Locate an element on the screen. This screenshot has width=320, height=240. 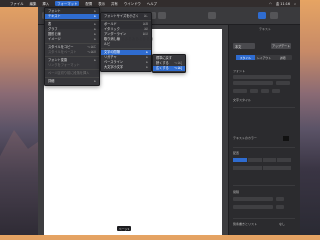
font-size-row is located at coordinates (261, 83).